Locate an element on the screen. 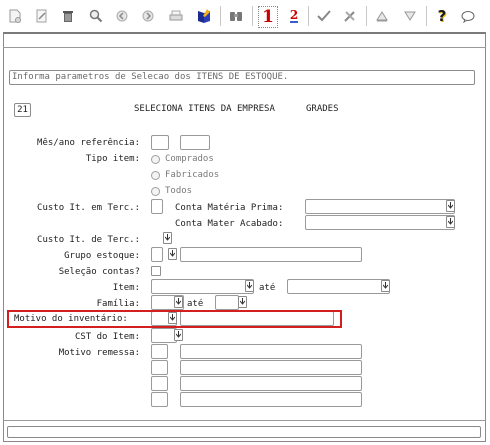 The height and width of the screenshot is (445, 490). screen-title: SELECIONA ITENS DA EMPRESA is located at coordinates (204, 109).